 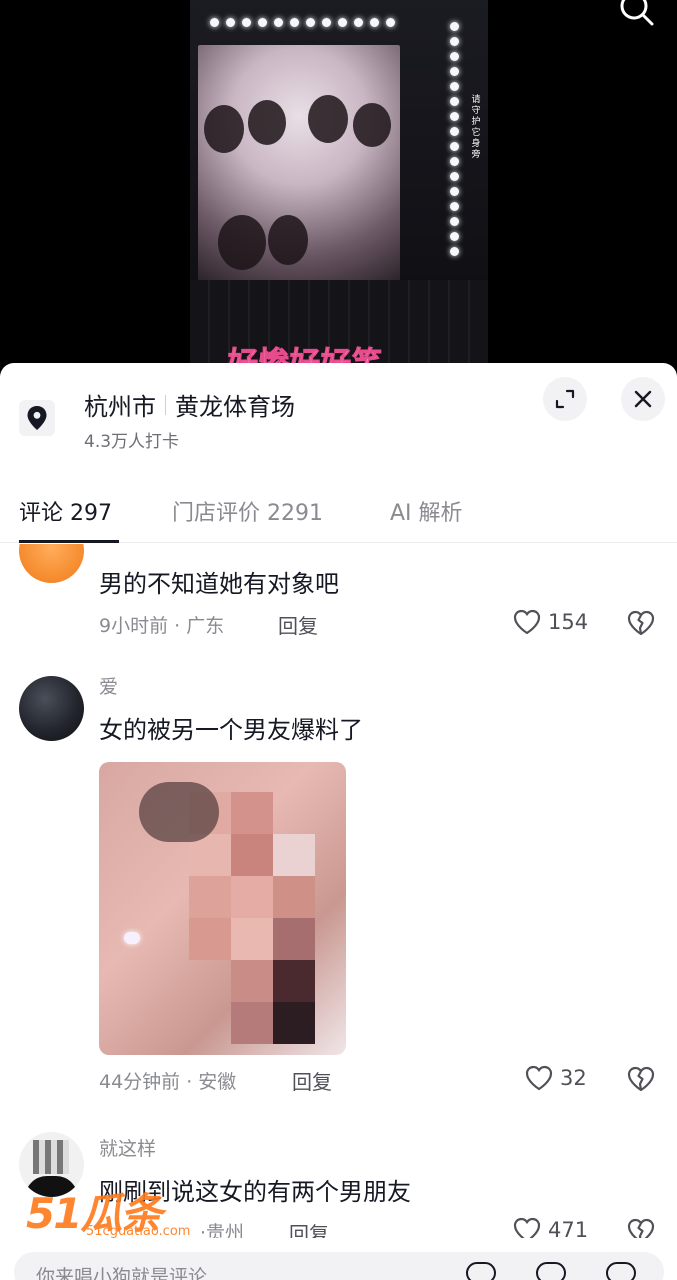 I want to click on stage-screen, so click(x=299, y=164).